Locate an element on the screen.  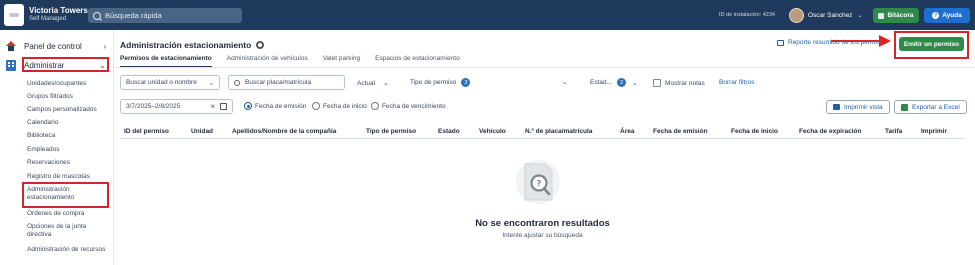
column-header: Tarifa is located at coordinates (893, 131).